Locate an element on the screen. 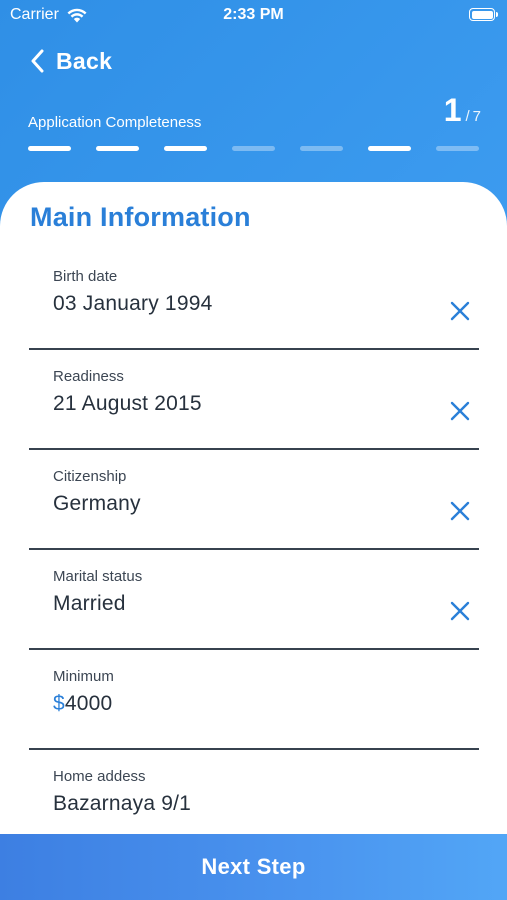  field-value: 21 August 2015 is located at coordinates (127, 403).